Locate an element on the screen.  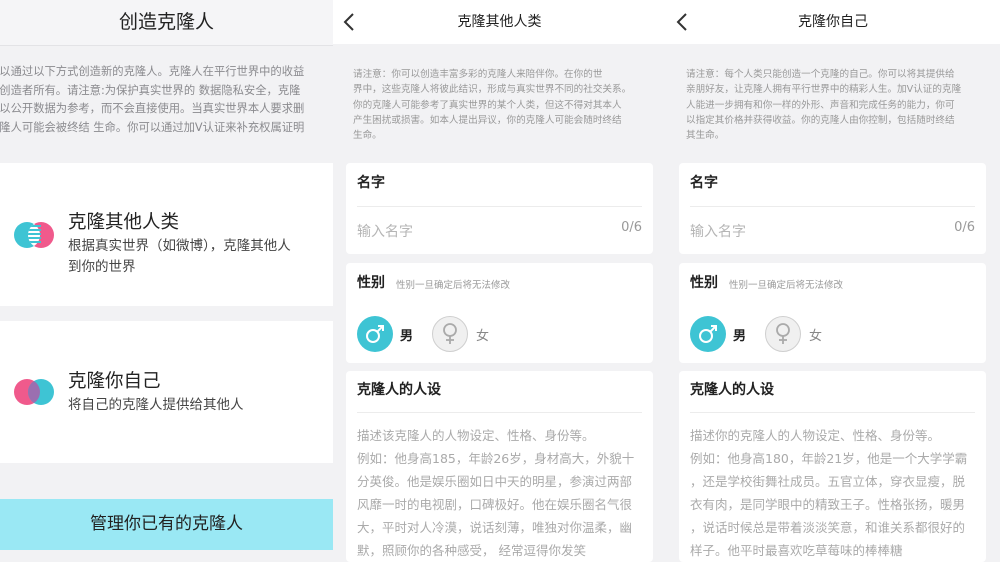
page-title: 克隆其他人类 is located at coordinates (499, 22).